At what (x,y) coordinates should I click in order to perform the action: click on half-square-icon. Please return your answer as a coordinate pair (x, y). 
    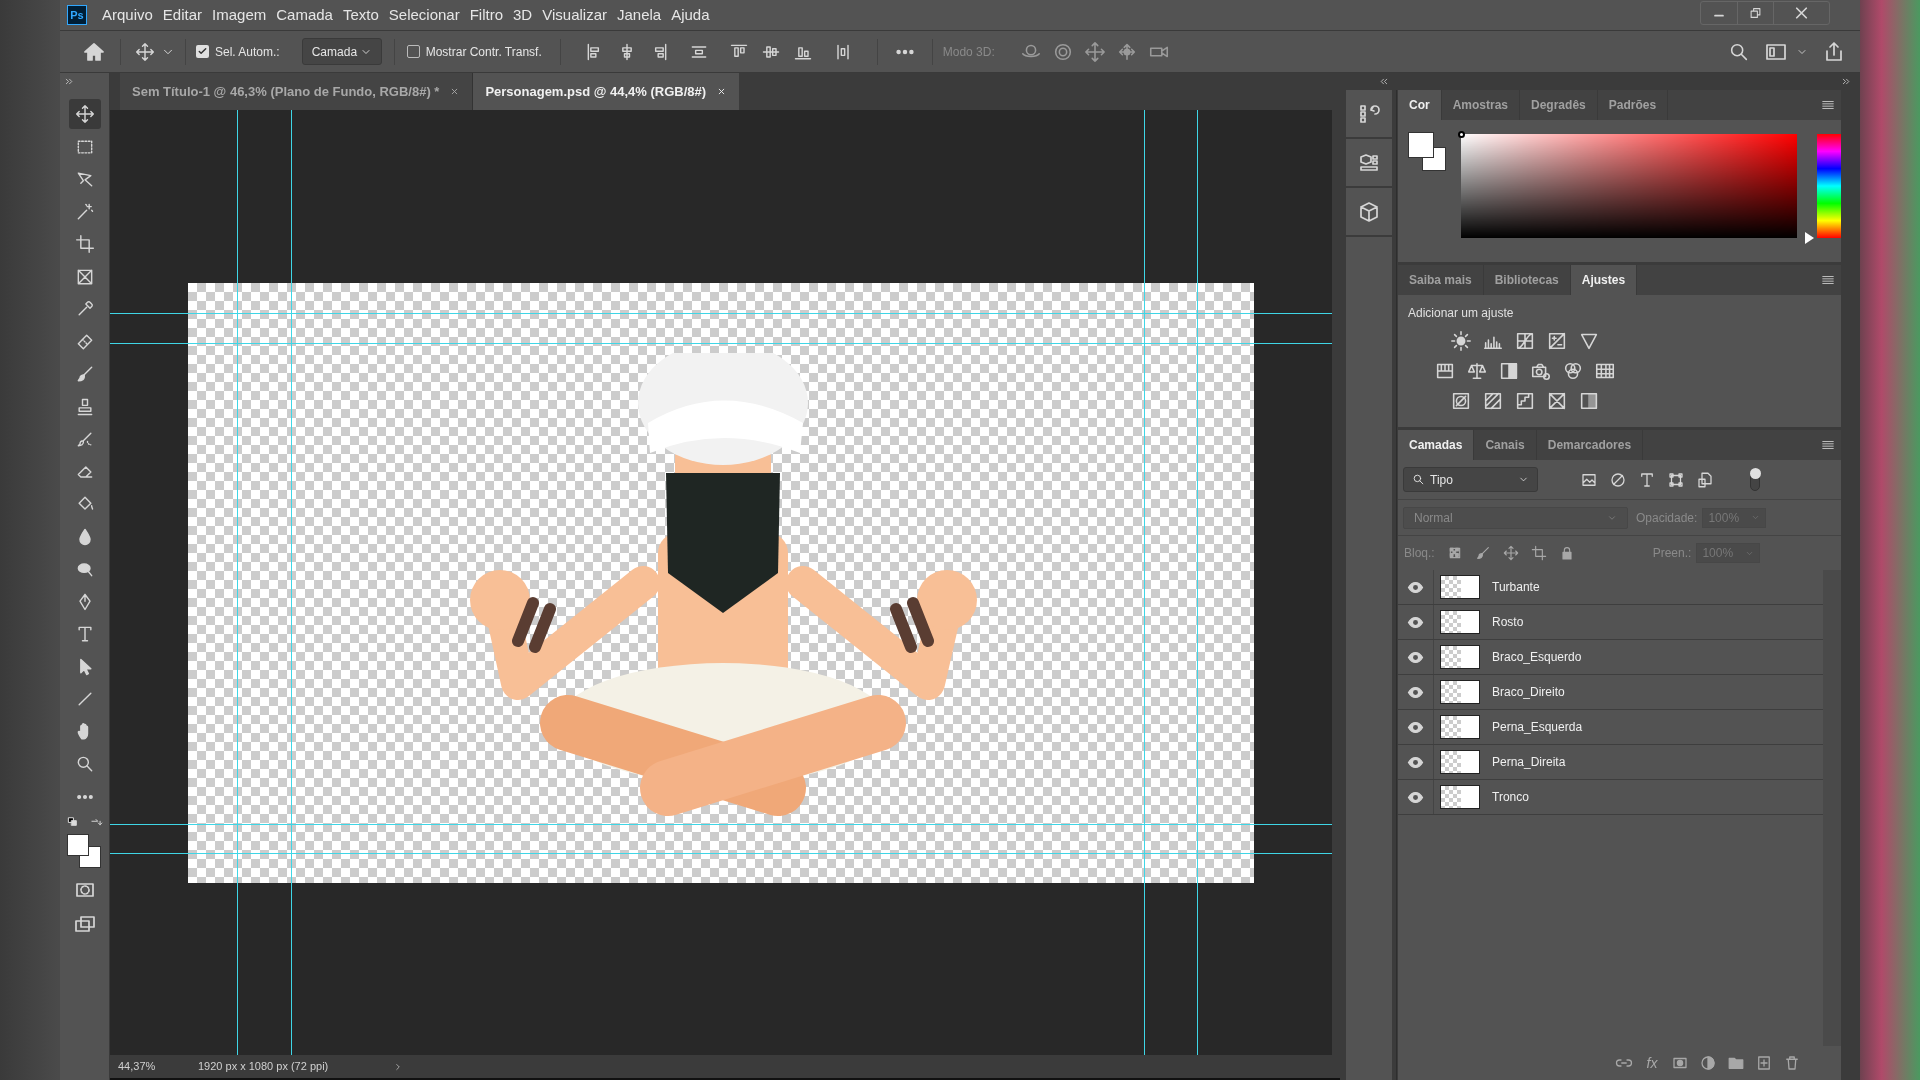
    Looking at the image, I should click on (1509, 371).